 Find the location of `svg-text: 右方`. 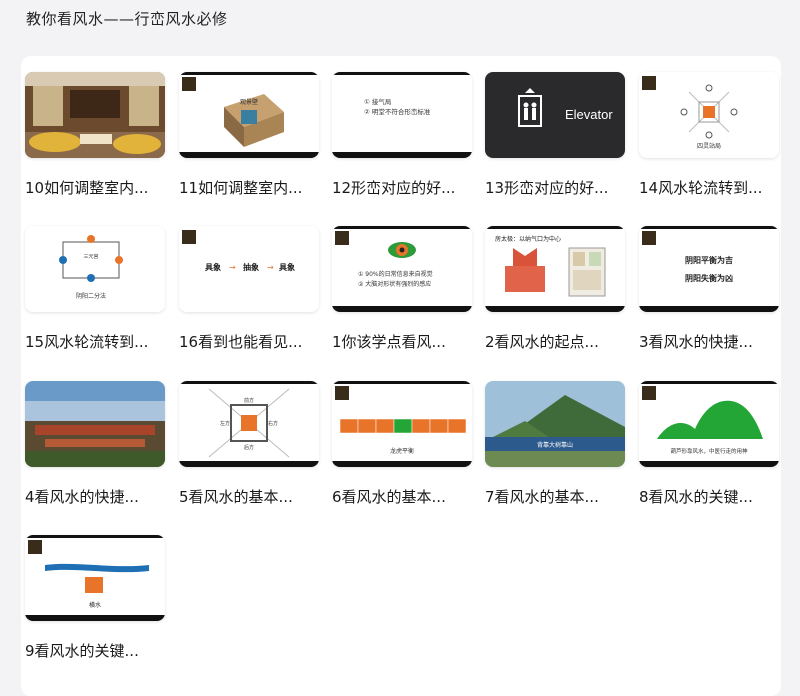

svg-text: 右方 is located at coordinates (273, 423).